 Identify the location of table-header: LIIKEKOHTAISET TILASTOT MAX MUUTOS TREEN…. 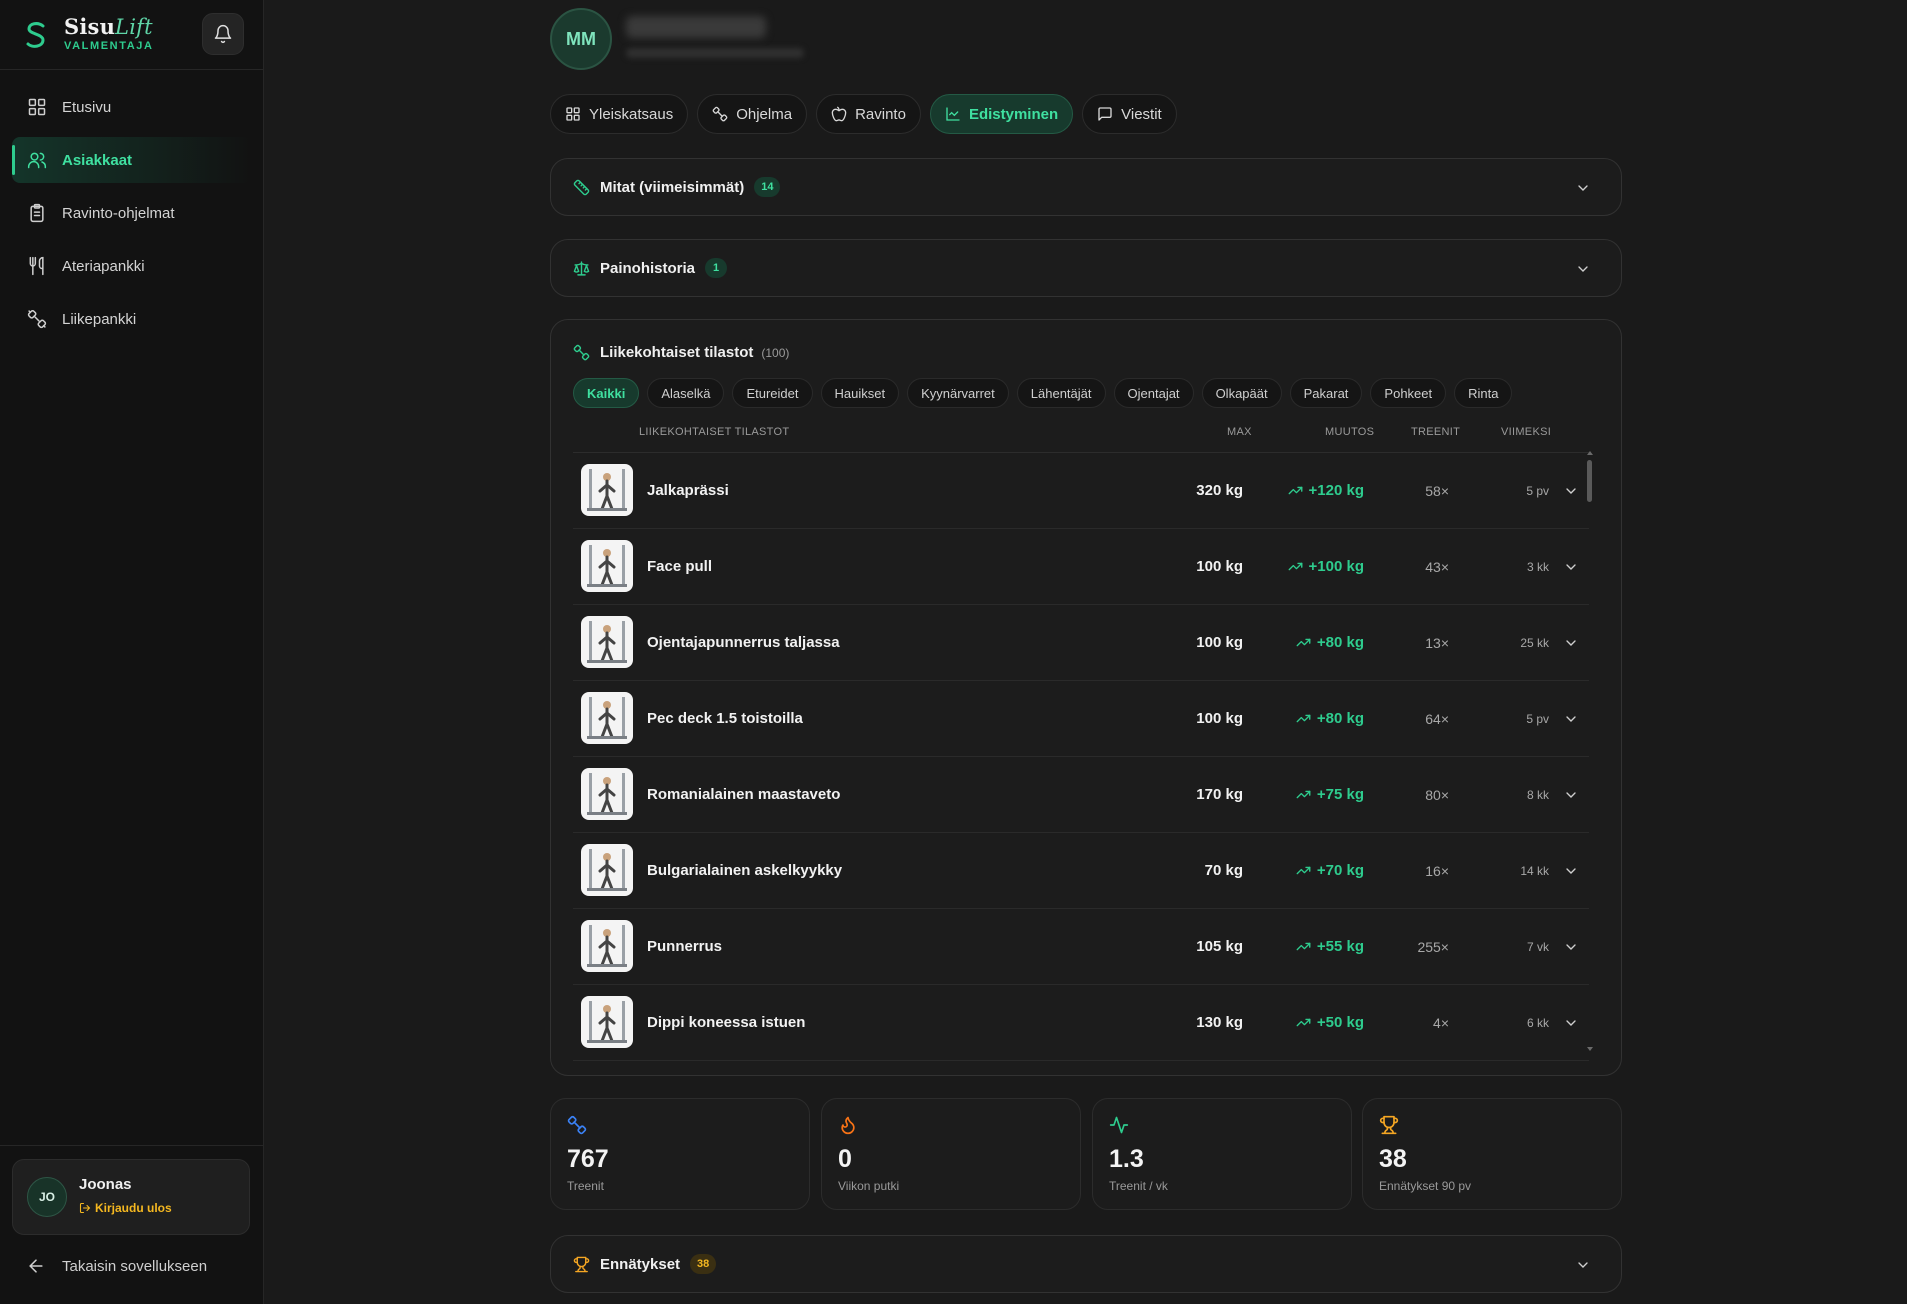
(1081, 436).